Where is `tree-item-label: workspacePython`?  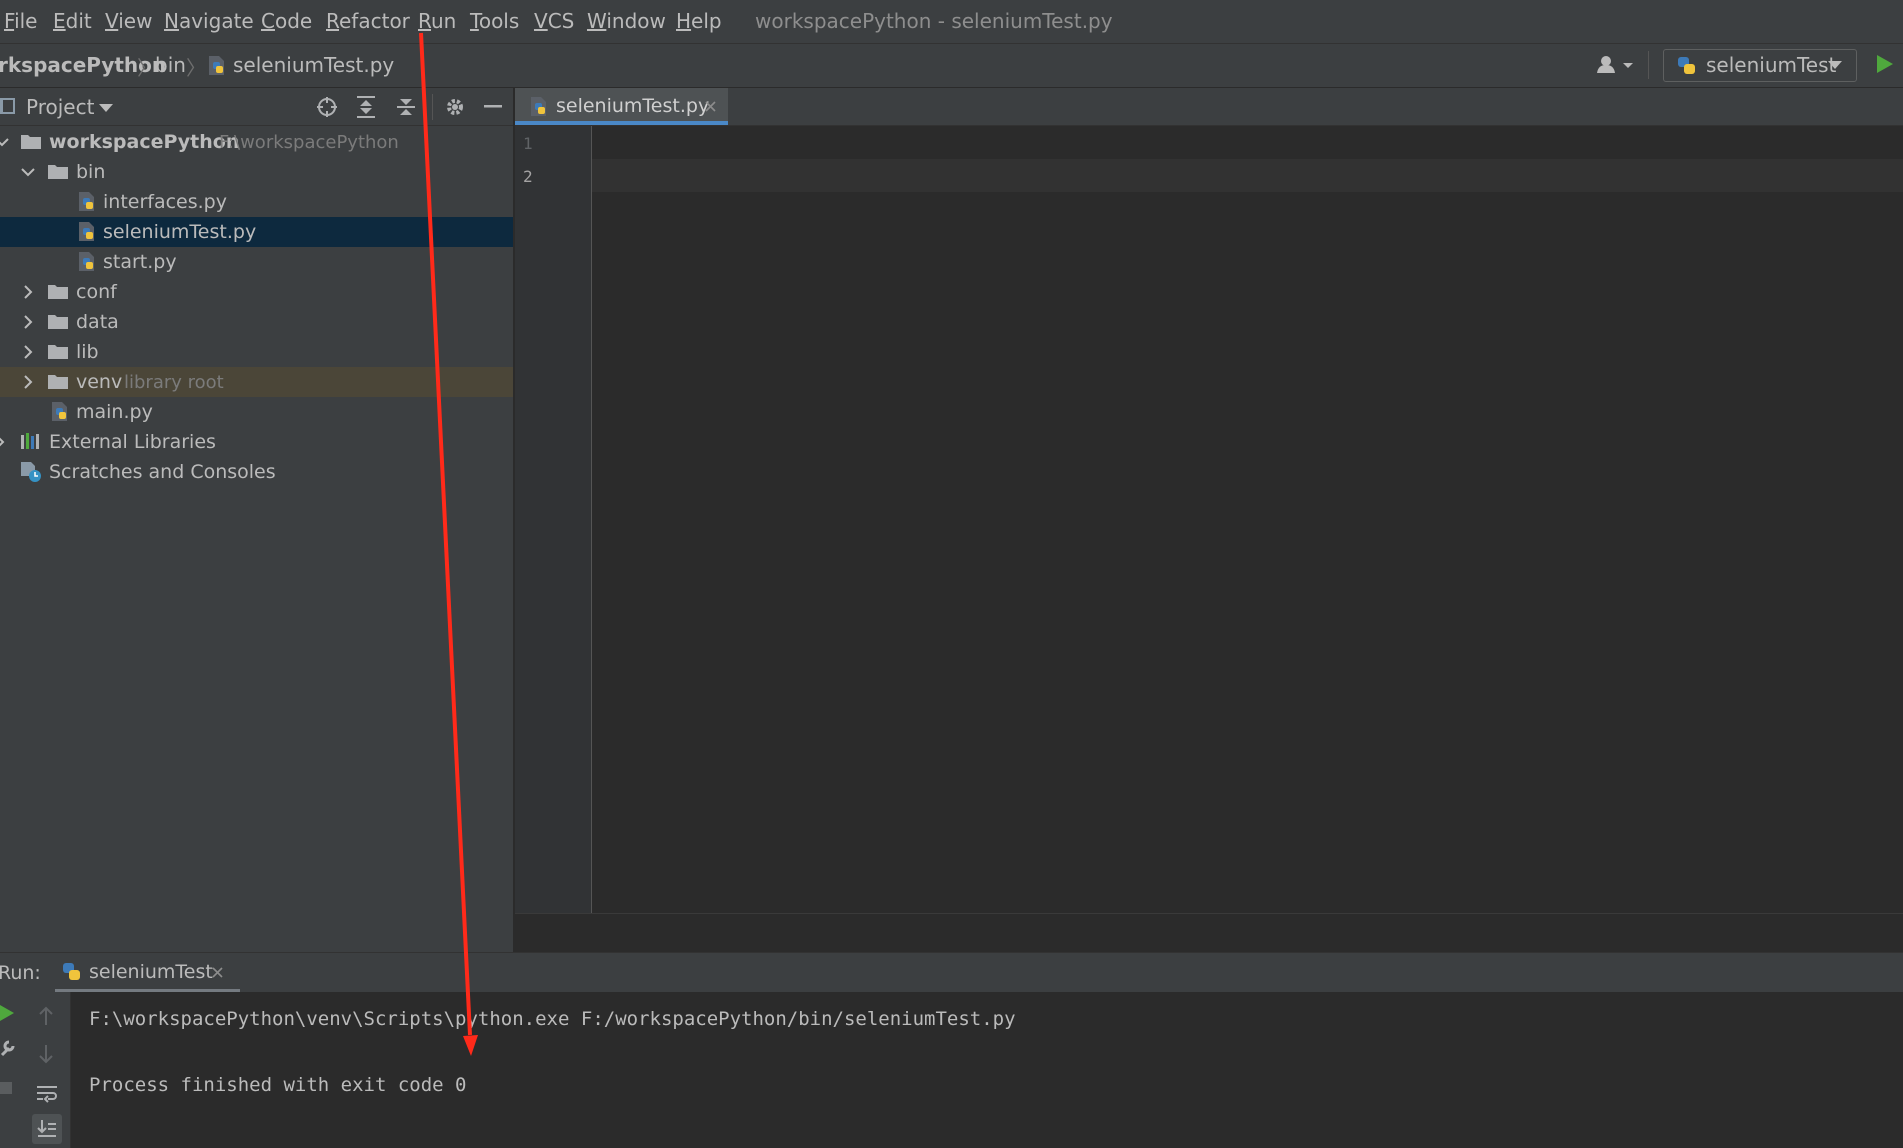
tree-item-label: workspacePython is located at coordinates (144, 142).